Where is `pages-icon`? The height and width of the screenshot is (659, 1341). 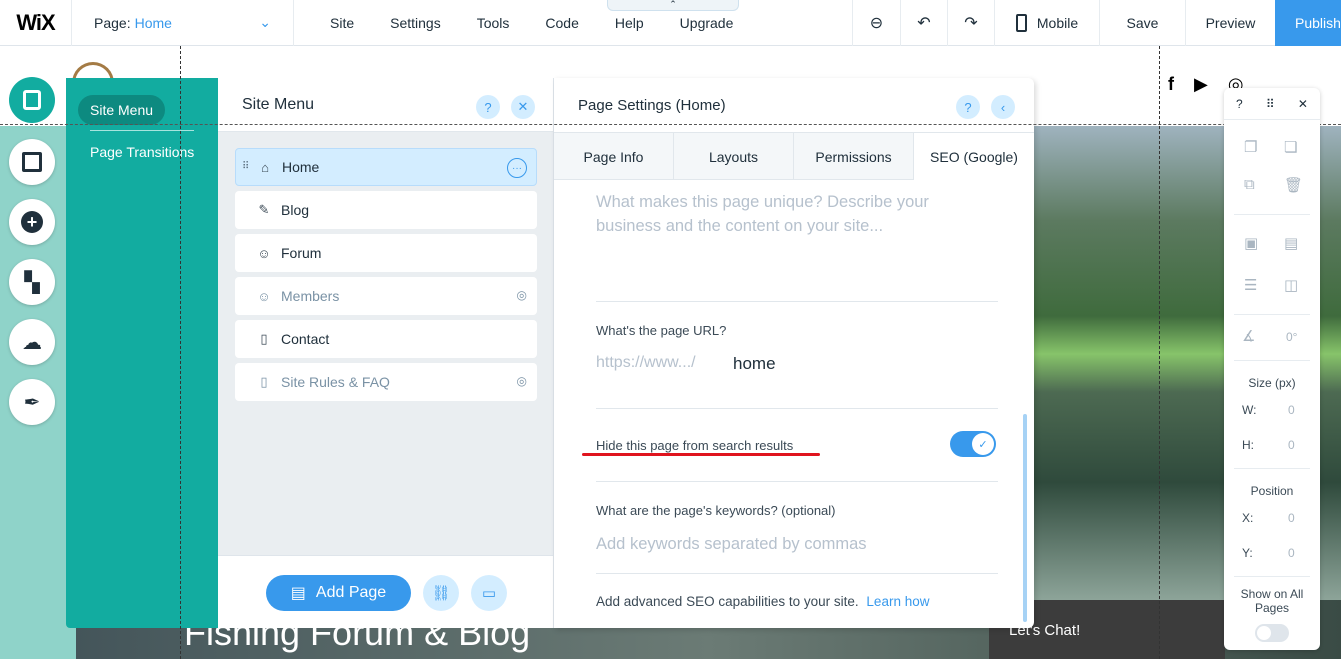
pages-icon is located at coordinates (32, 100).